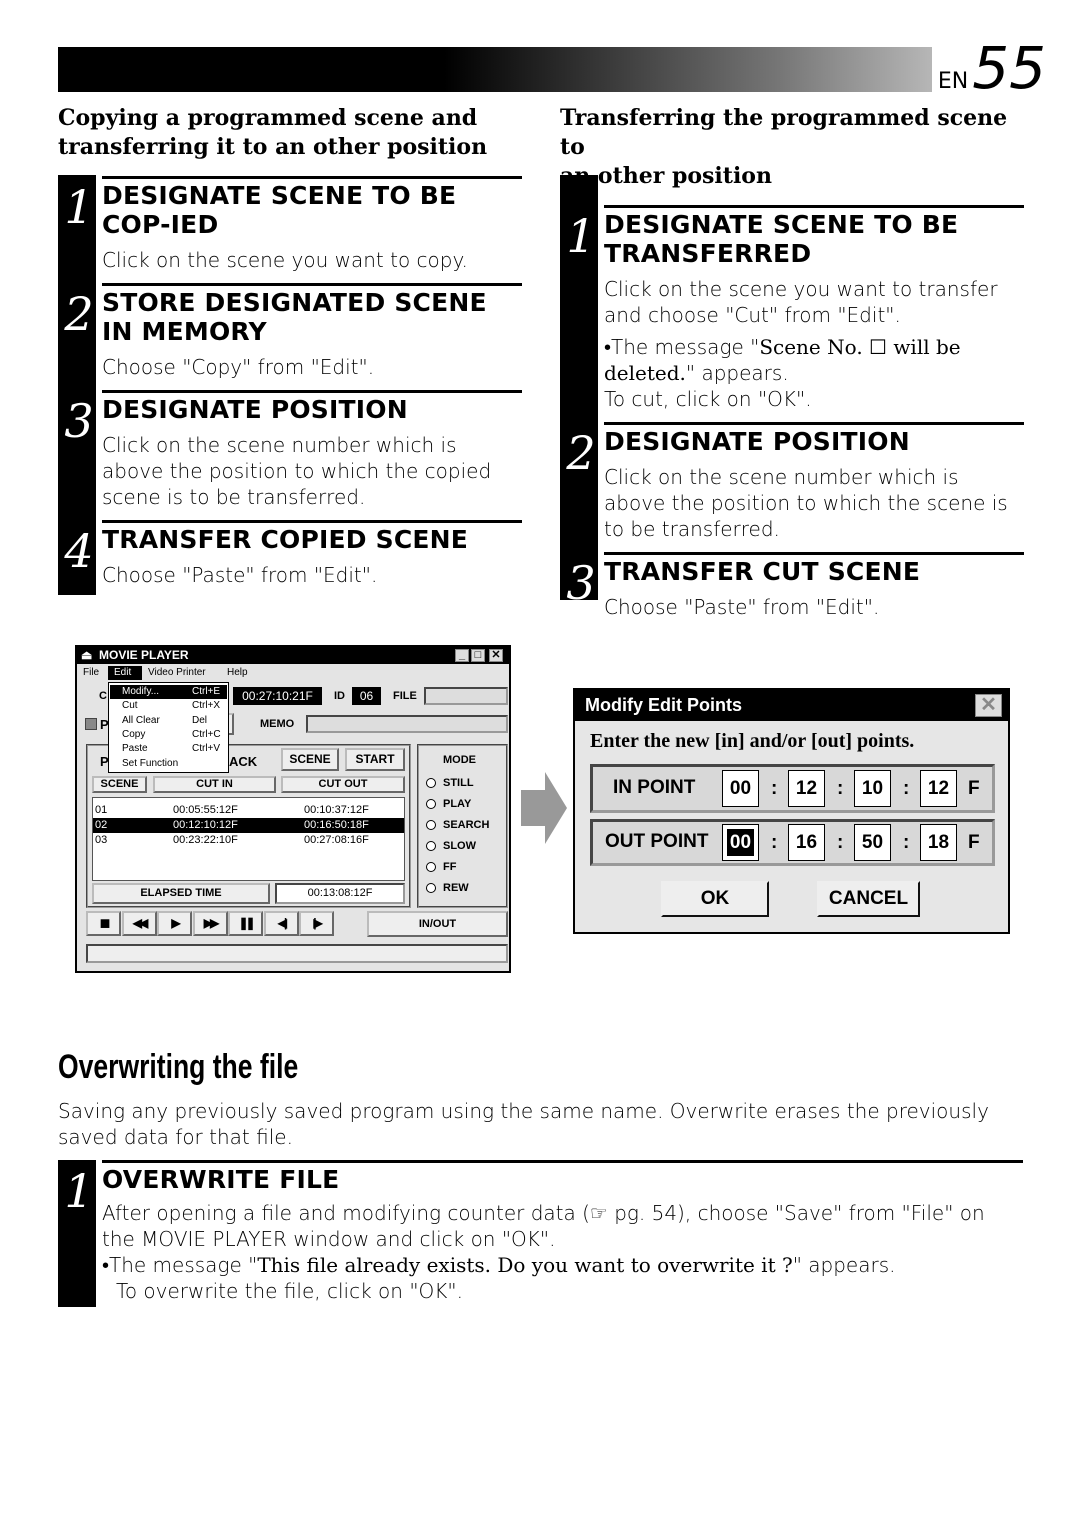  What do you see at coordinates (340, 893) in the screenshot?
I see `elapsed-time-value: 00:13:08:12F` at bounding box center [340, 893].